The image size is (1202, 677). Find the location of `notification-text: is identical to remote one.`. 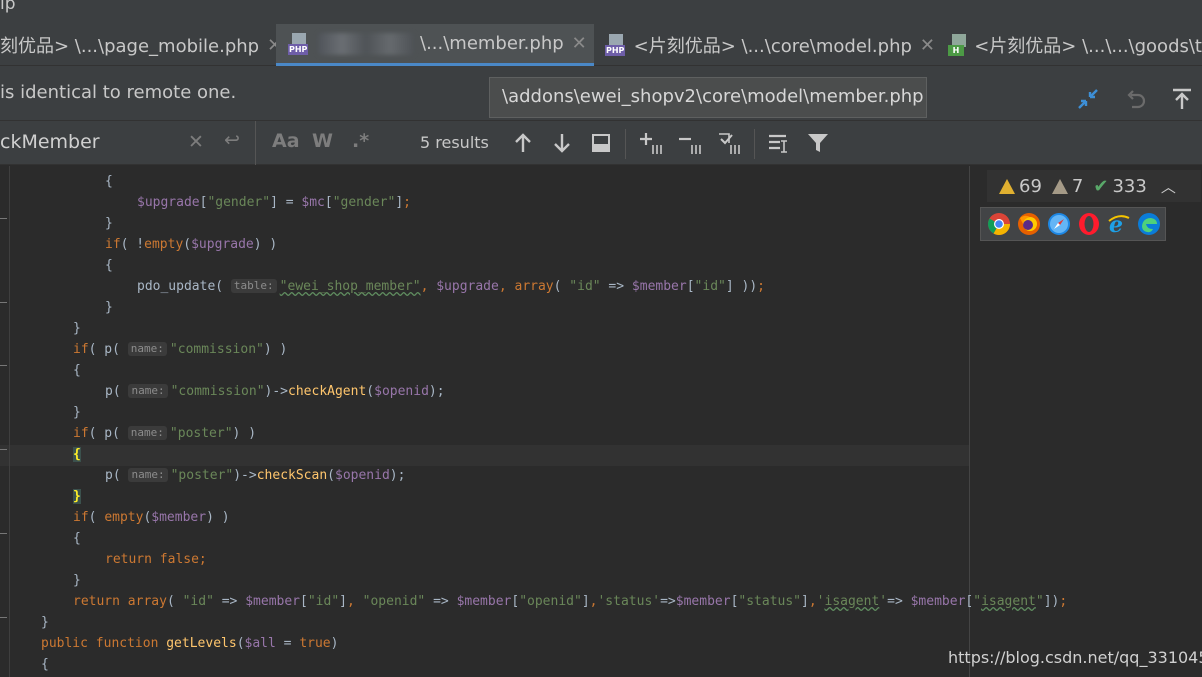

notification-text: is identical to remote one. is located at coordinates (118, 92).